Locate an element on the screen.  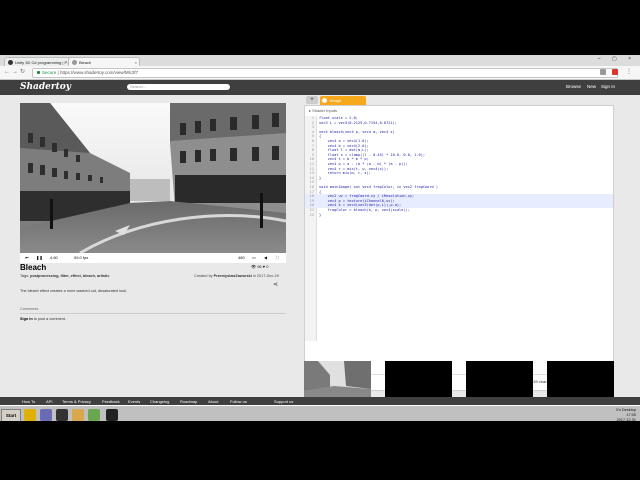
fullscreen-icon: ⛶ is located at coordinates (277, 258).